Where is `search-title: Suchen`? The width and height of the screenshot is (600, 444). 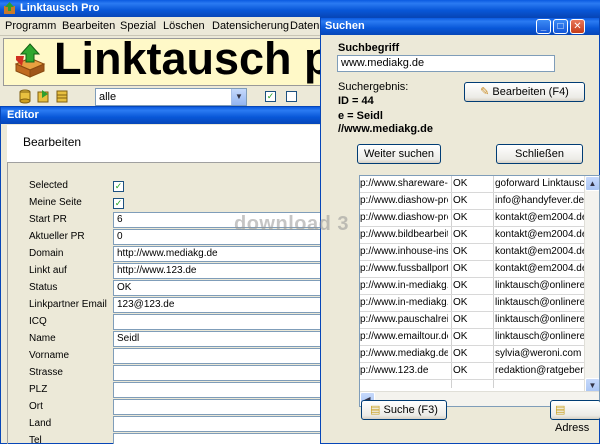 search-title: Suchen is located at coordinates (345, 26).